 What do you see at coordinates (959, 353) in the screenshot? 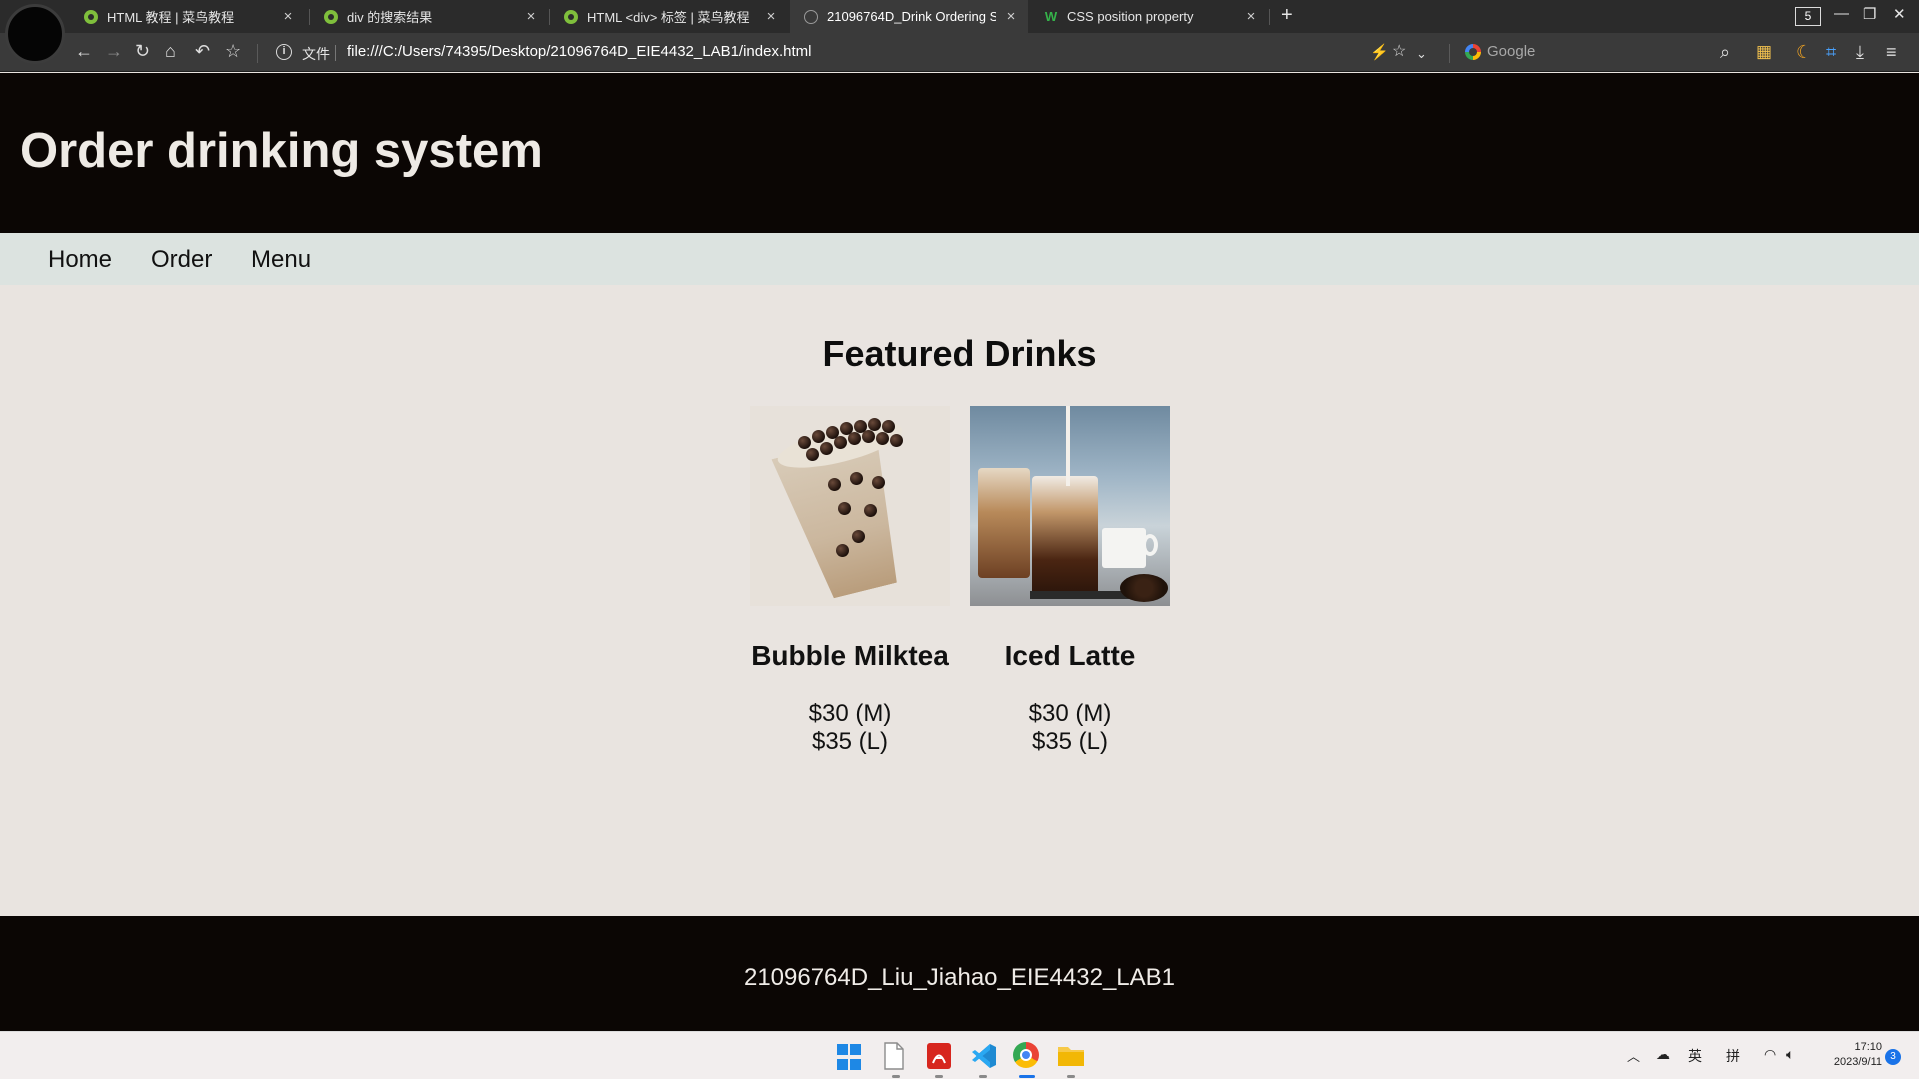
I see `featured-heading: Featured Drinks` at bounding box center [959, 353].